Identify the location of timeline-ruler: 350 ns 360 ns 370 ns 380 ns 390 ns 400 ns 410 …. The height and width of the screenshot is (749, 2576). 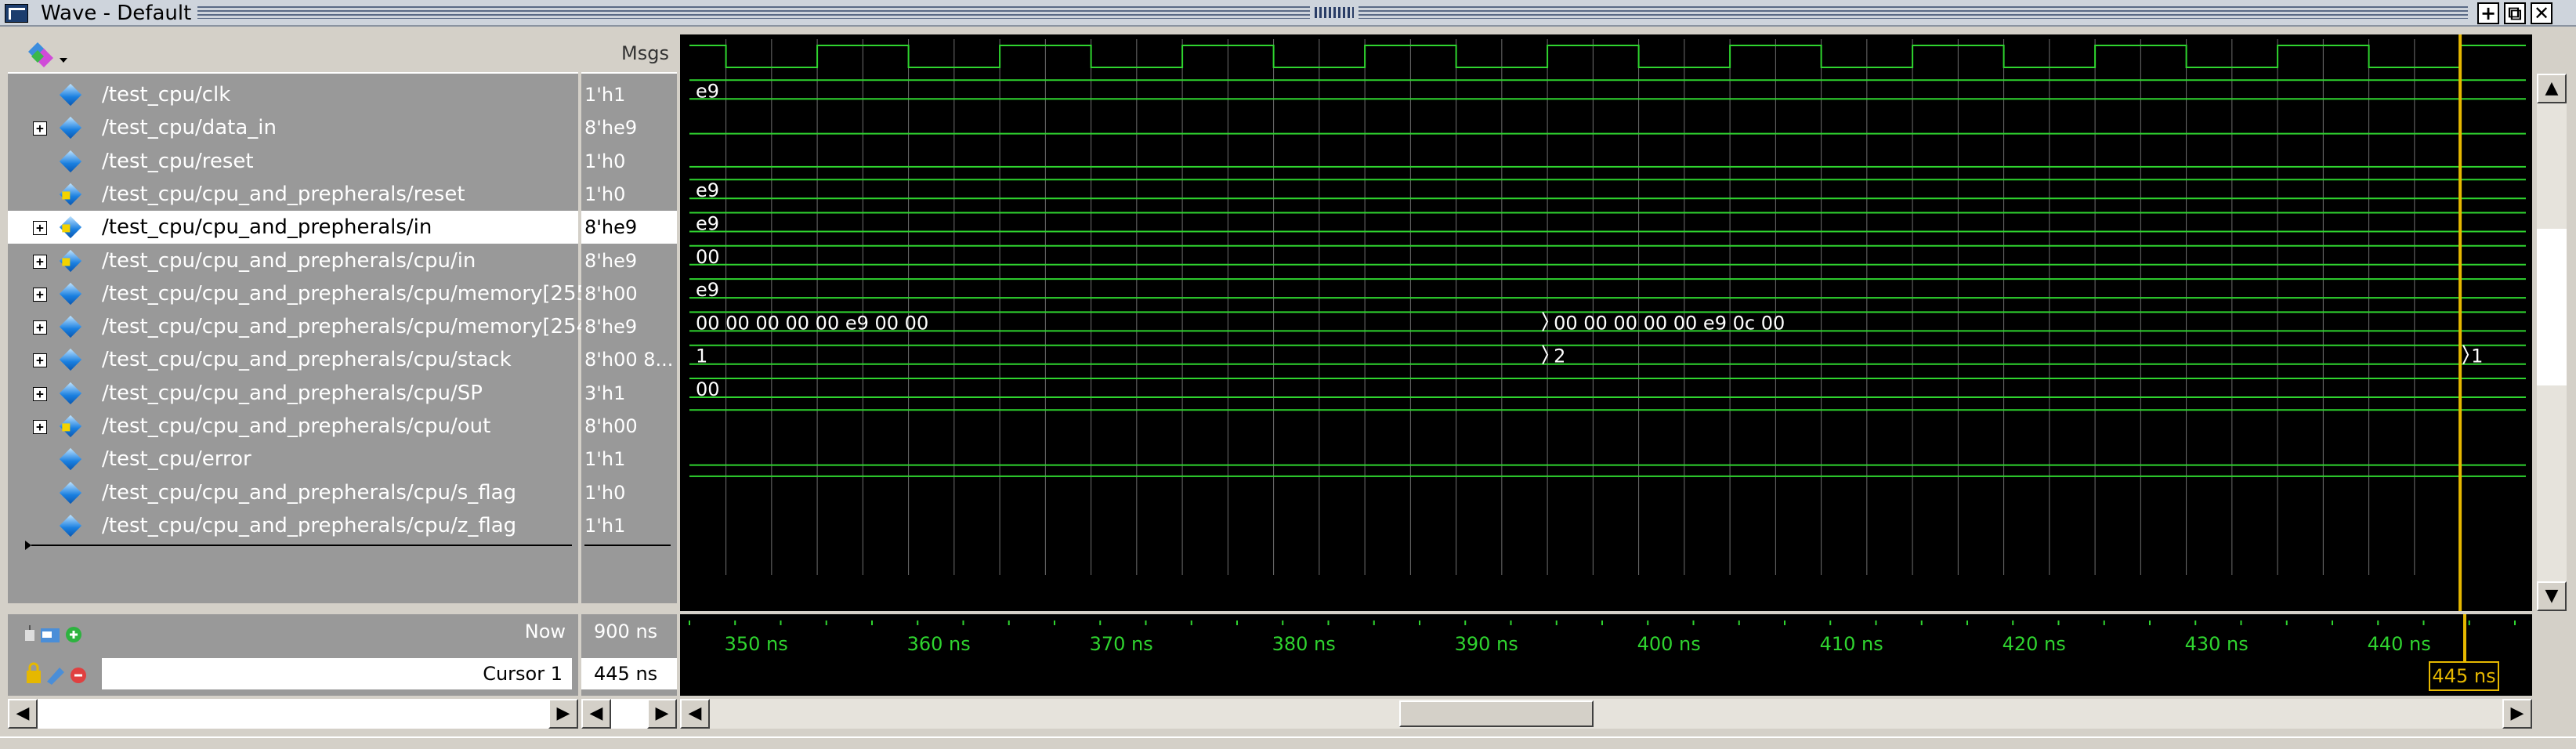
(1606, 655).